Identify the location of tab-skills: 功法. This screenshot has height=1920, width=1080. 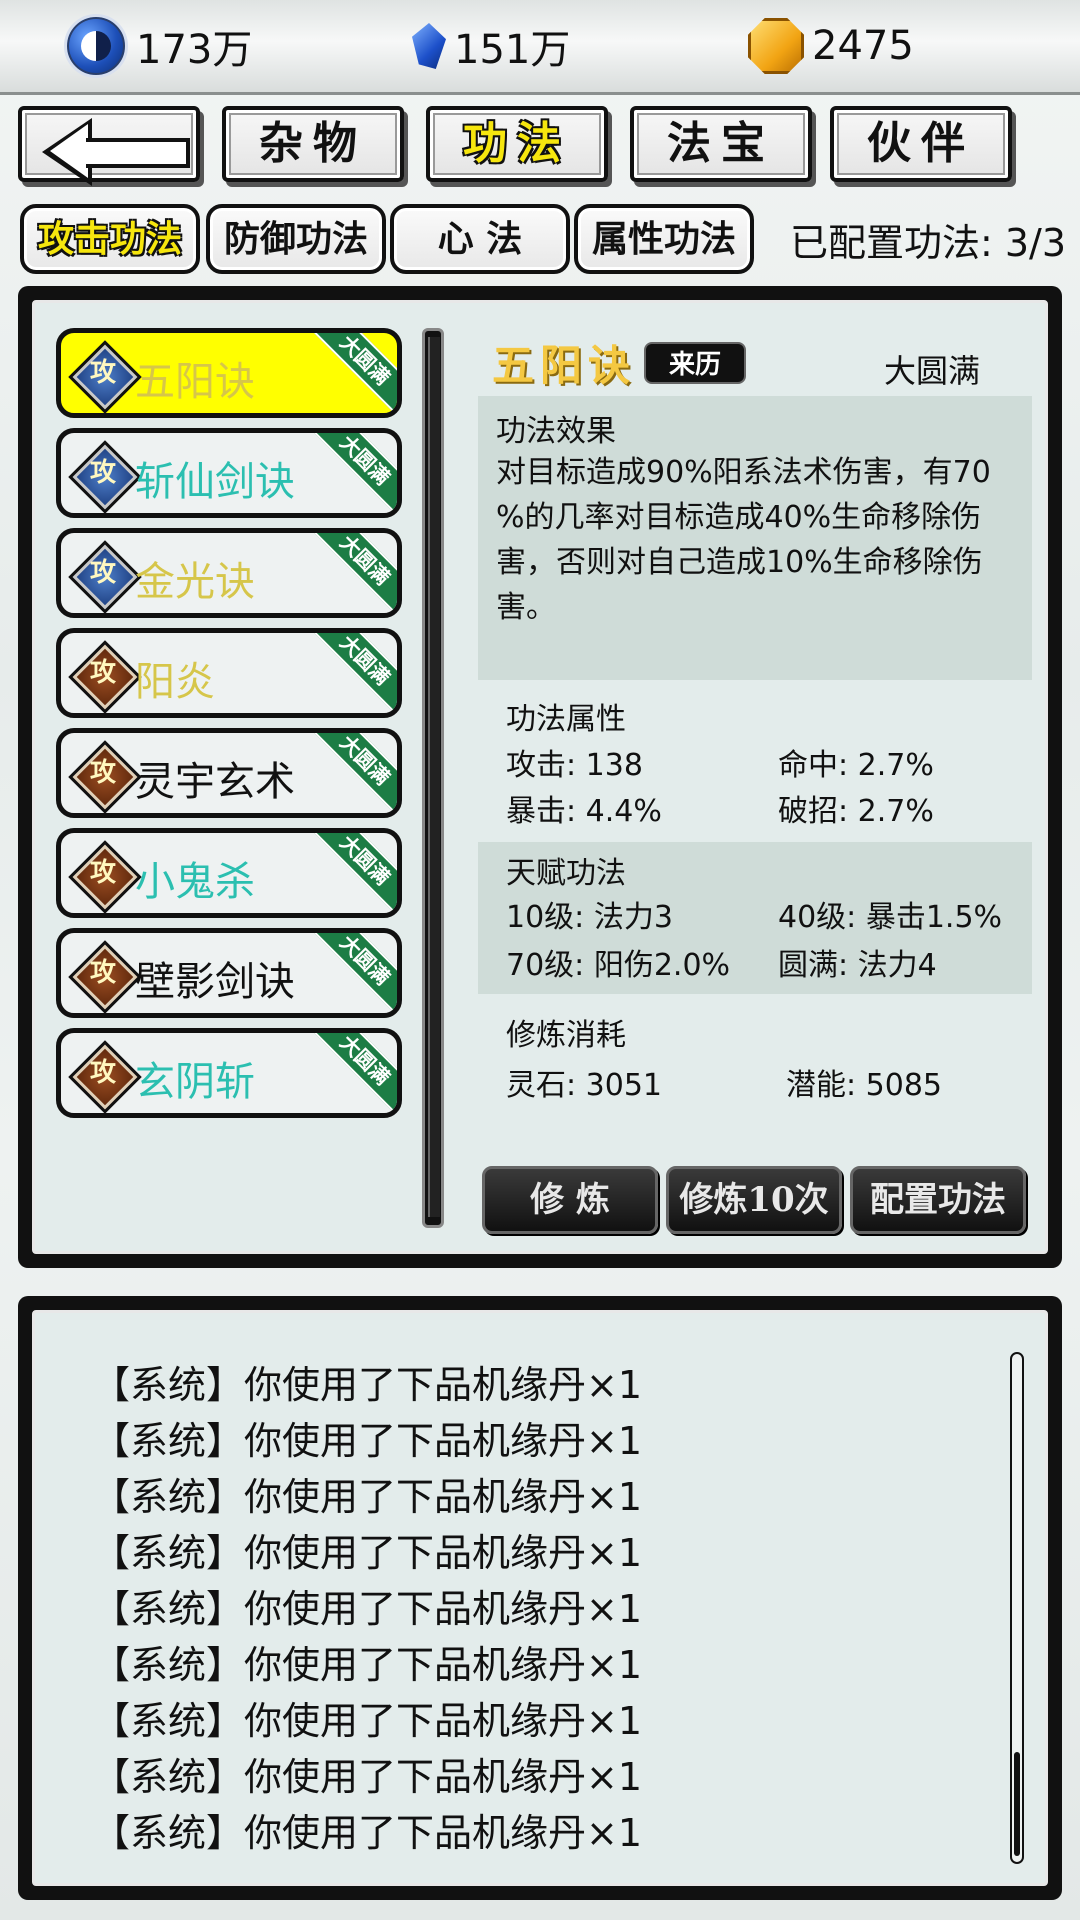
(517, 144).